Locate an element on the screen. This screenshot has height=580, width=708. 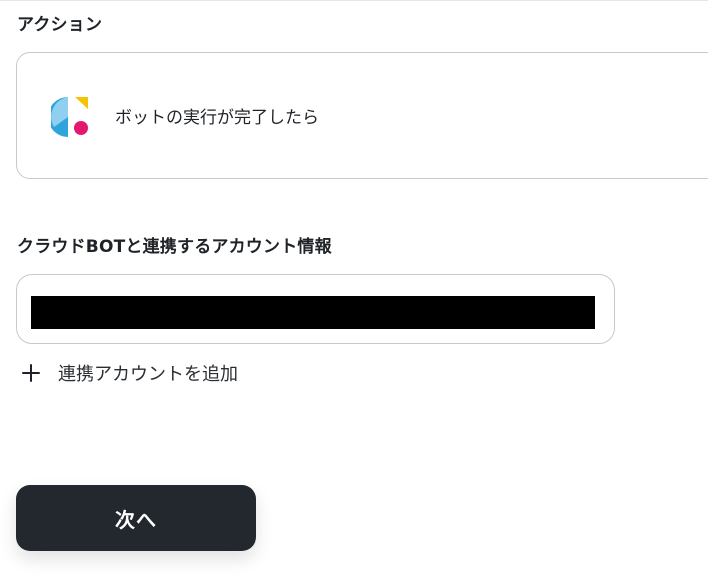
account-value-redacted is located at coordinates (313, 312).